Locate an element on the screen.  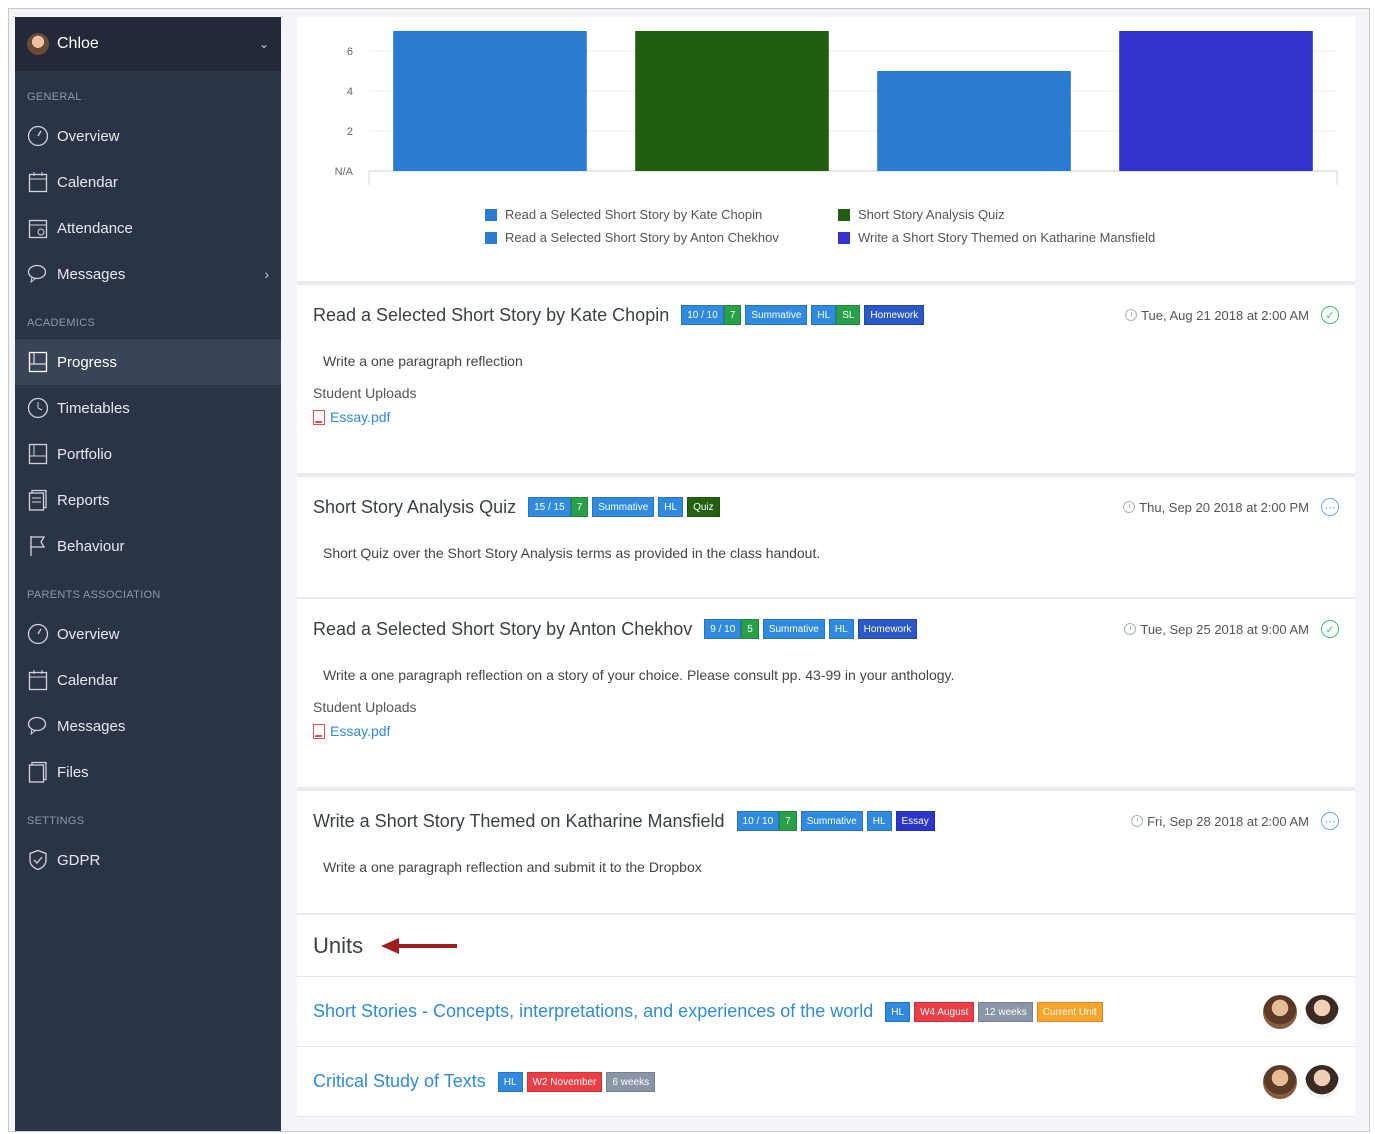
score-value: 15 / 15 is located at coordinates (549, 507).